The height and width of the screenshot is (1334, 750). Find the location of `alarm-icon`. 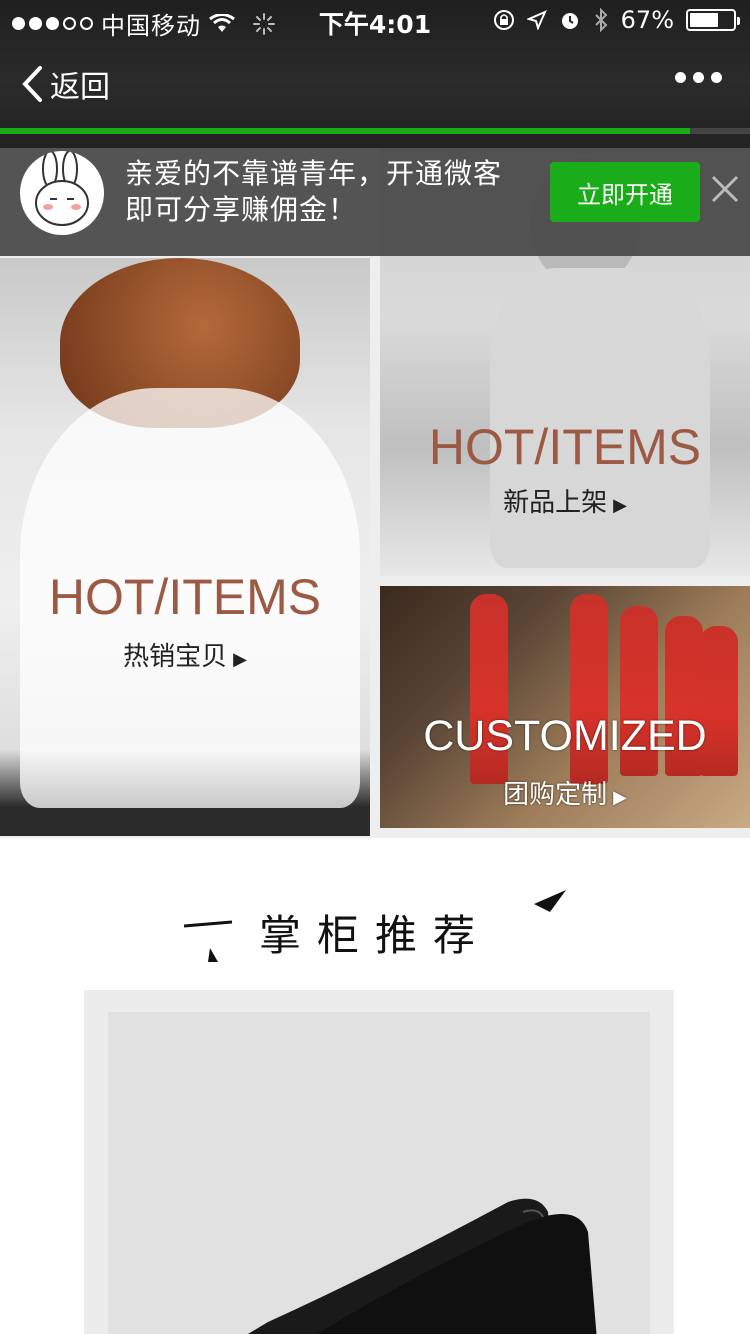

alarm-icon is located at coordinates (569, 21).